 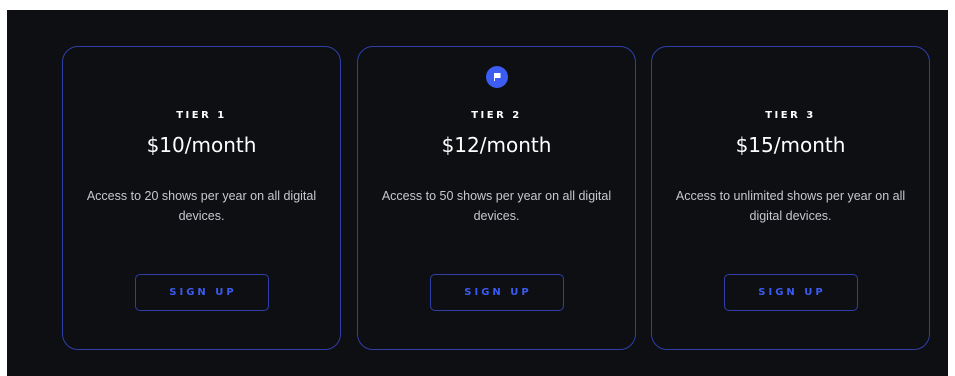 What do you see at coordinates (496, 145) in the screenshot?
I see `tier-price: $12/month` at bounding box center [496, 145].